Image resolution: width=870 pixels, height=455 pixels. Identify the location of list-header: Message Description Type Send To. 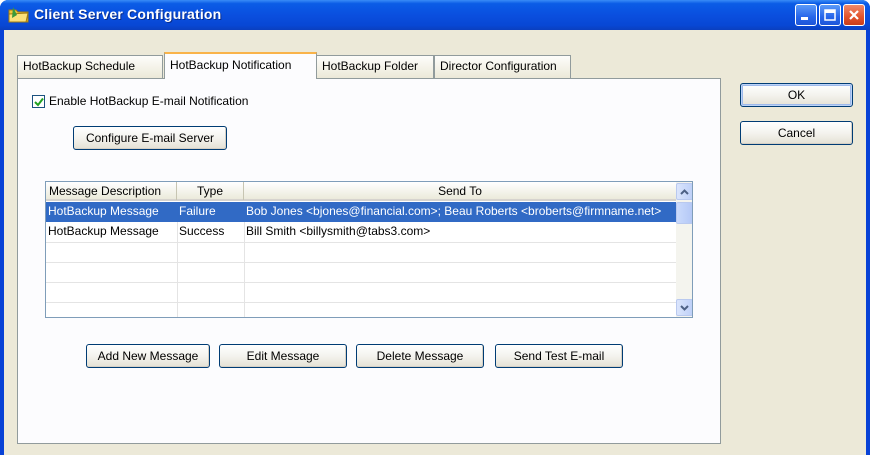
(361, 191).